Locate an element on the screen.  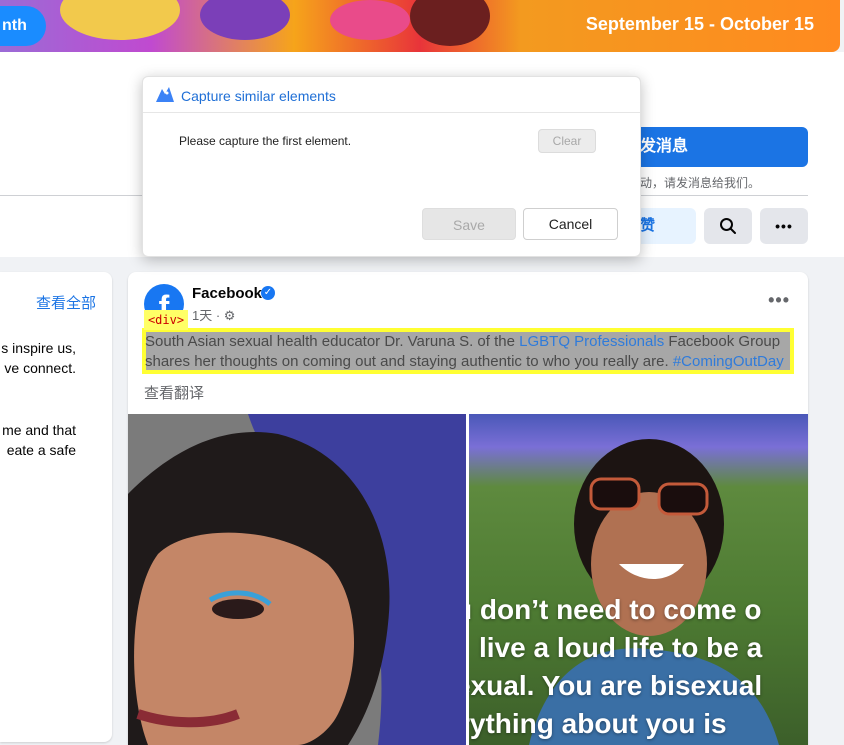
heritage-month-banner: nth September 15 - October 15 is located at coordinates (420, 26).